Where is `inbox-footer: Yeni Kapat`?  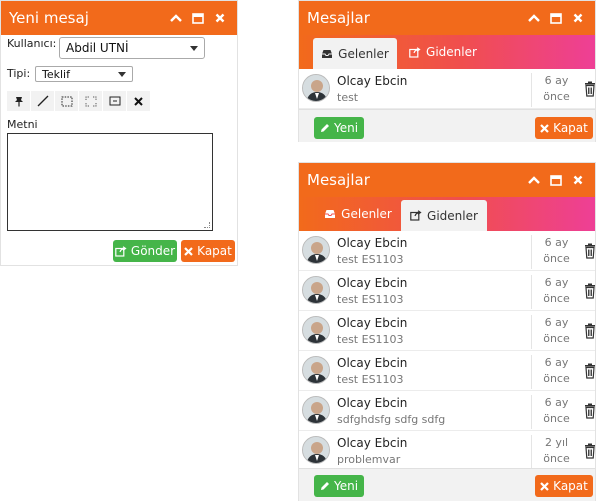
inbox-footer: Yeni Kapat is located at coordinates (447, 125).